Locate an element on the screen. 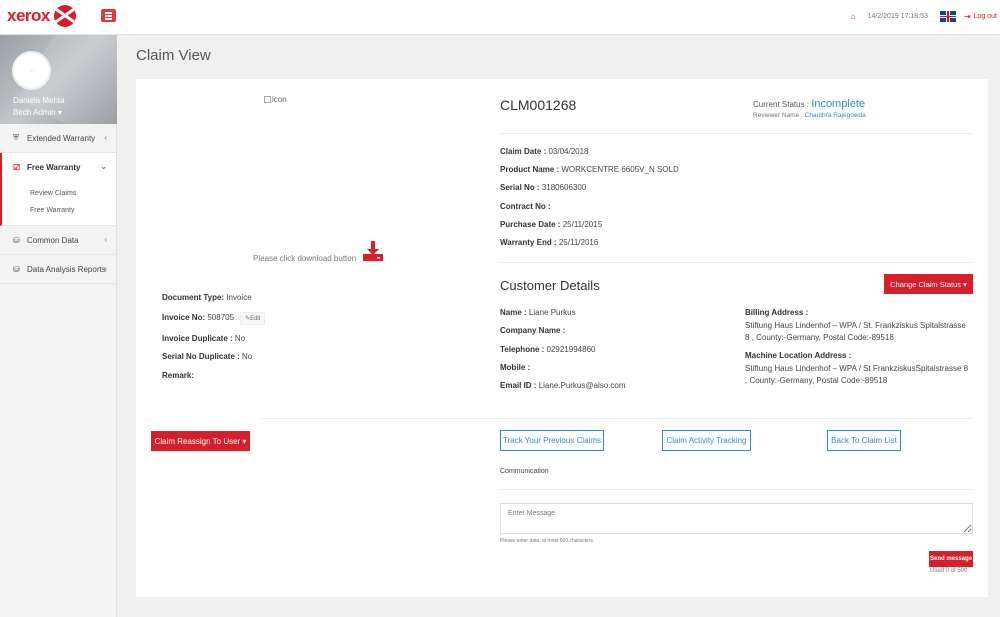 This screenshot has width=1000, height=617. download-icon is located at coordinates (373, 251).